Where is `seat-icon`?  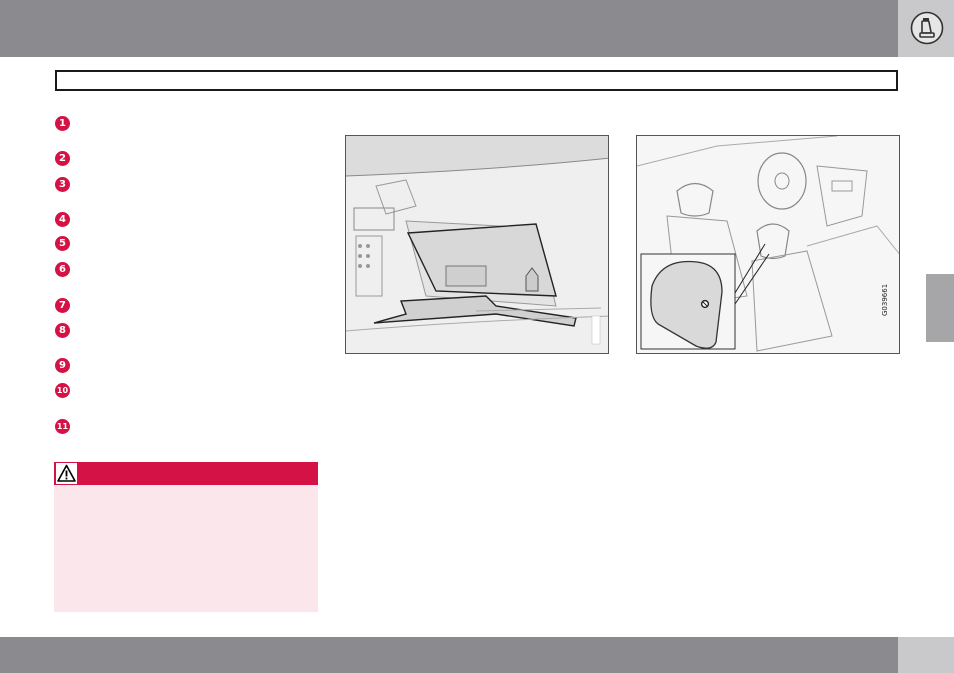
seat-icon is located at coordinates (927, 28).